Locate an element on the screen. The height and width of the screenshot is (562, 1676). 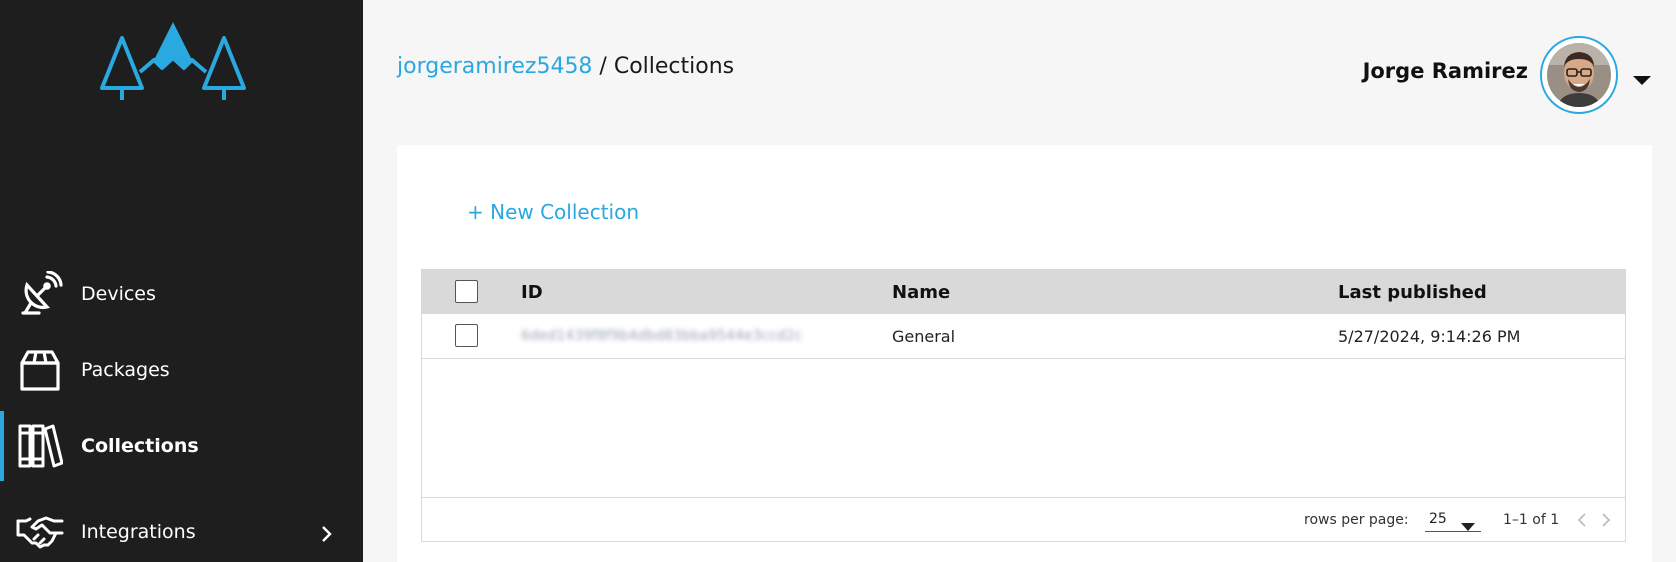
mountains-trees-logo is located at coordinates (180, 63).